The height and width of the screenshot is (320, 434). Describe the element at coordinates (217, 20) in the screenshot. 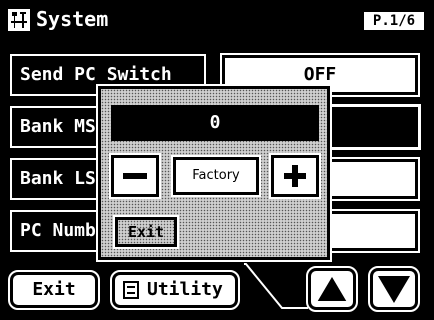

I see `title-bar: System P.1/6` at that location.